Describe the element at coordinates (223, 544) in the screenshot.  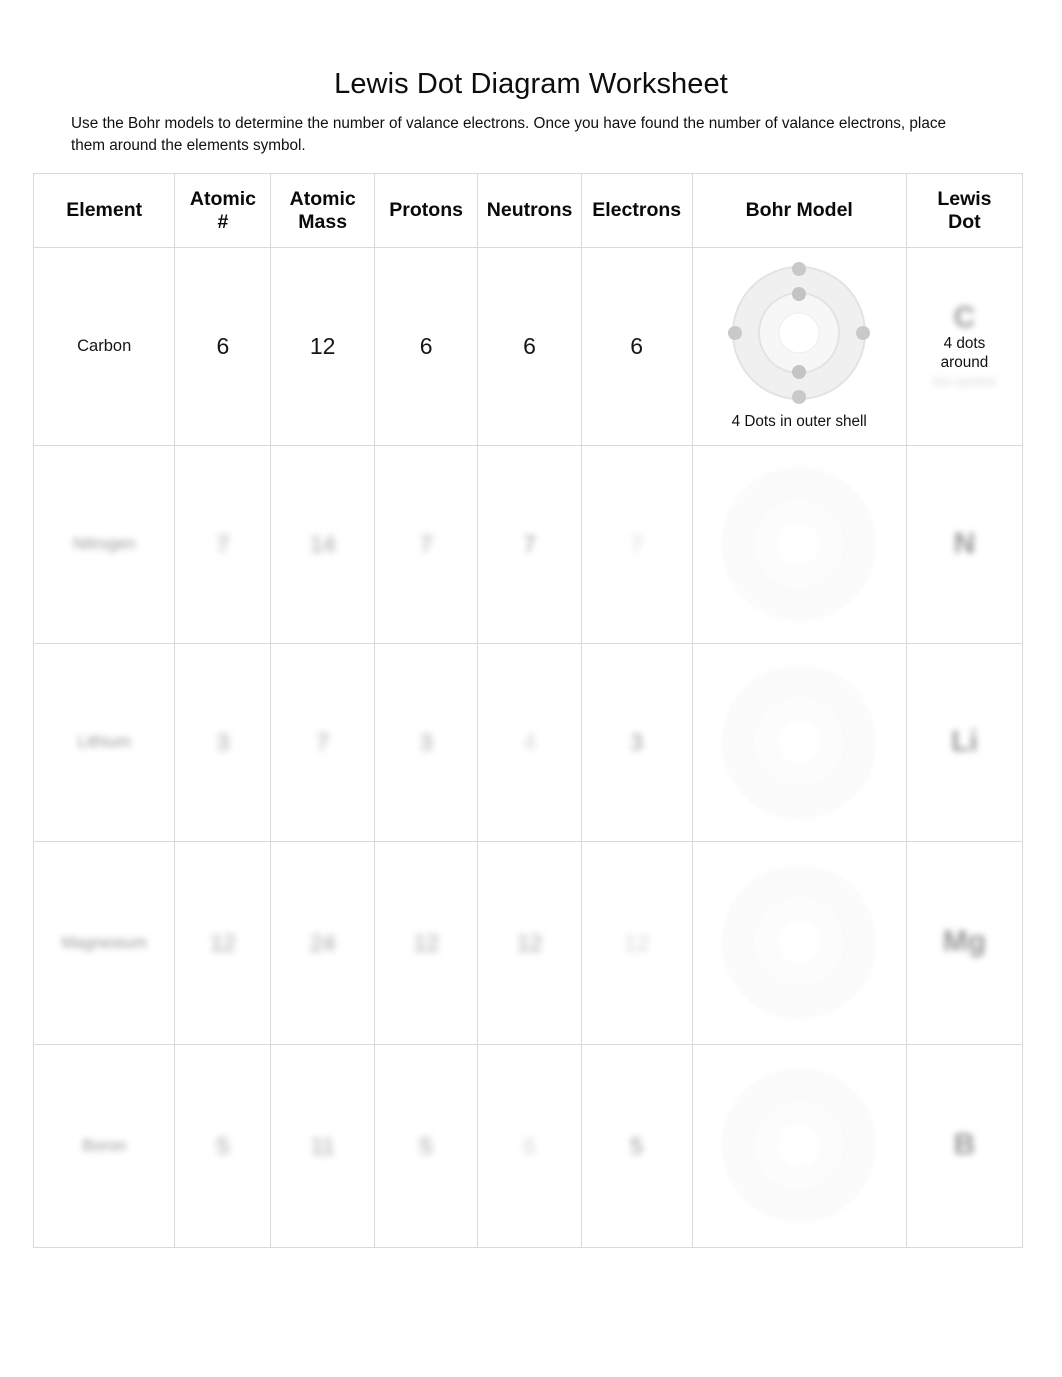
I see `cell-atomic-number: 7` at that location.